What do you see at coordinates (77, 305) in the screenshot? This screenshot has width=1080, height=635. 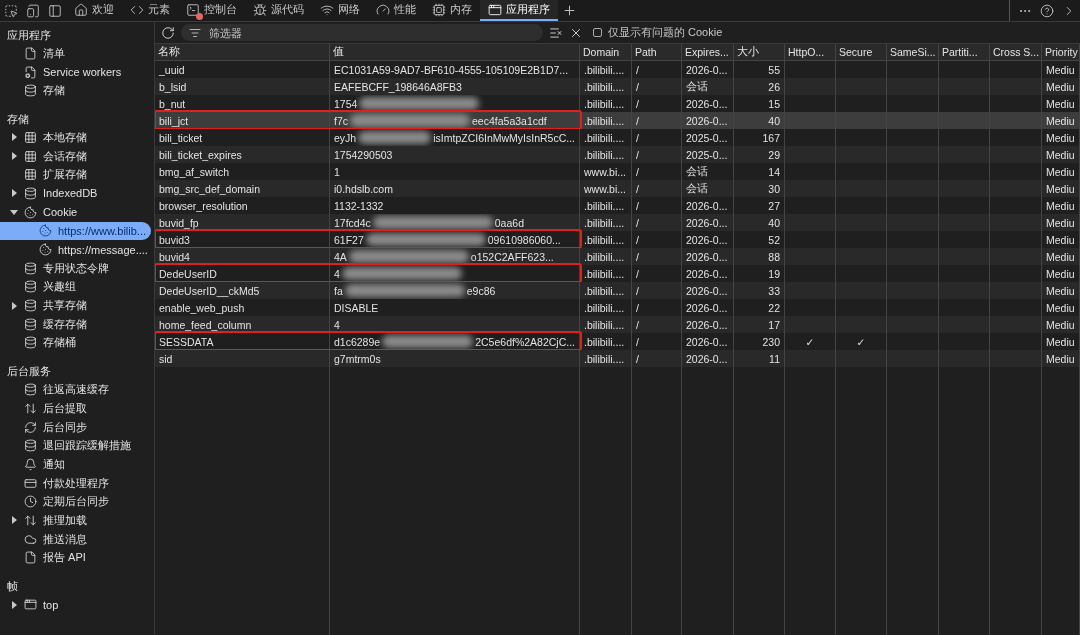 I see `sidebar-item: 共享存储` at bounding box center [77, 305].